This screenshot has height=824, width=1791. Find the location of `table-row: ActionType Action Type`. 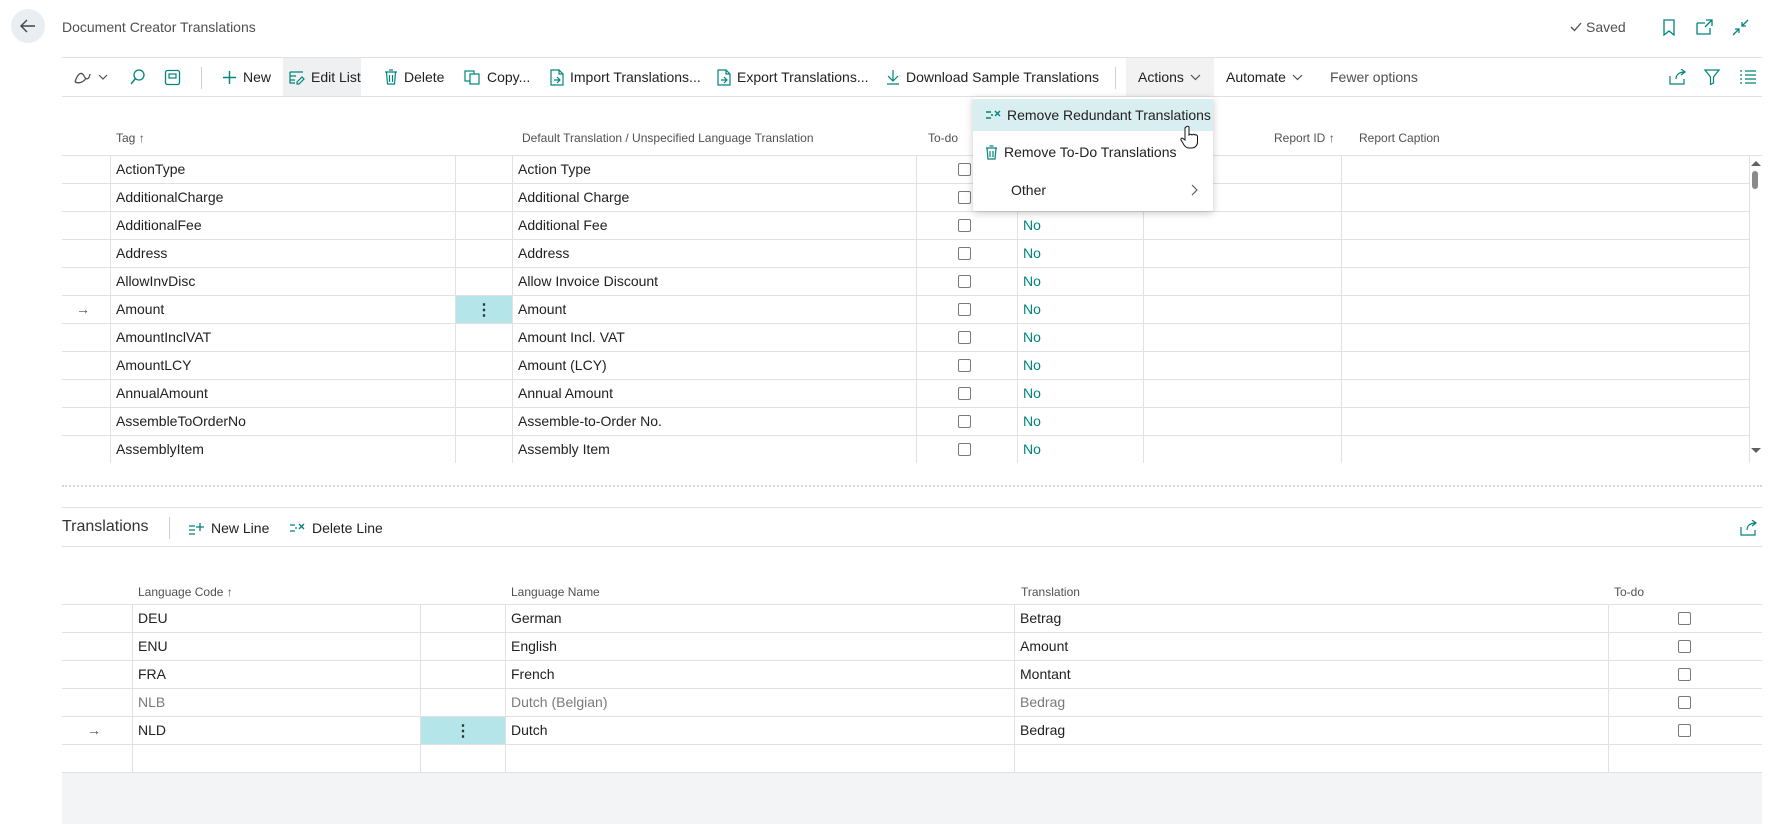

table-row: ActionType Action Type is located at coordinates (905, 170).